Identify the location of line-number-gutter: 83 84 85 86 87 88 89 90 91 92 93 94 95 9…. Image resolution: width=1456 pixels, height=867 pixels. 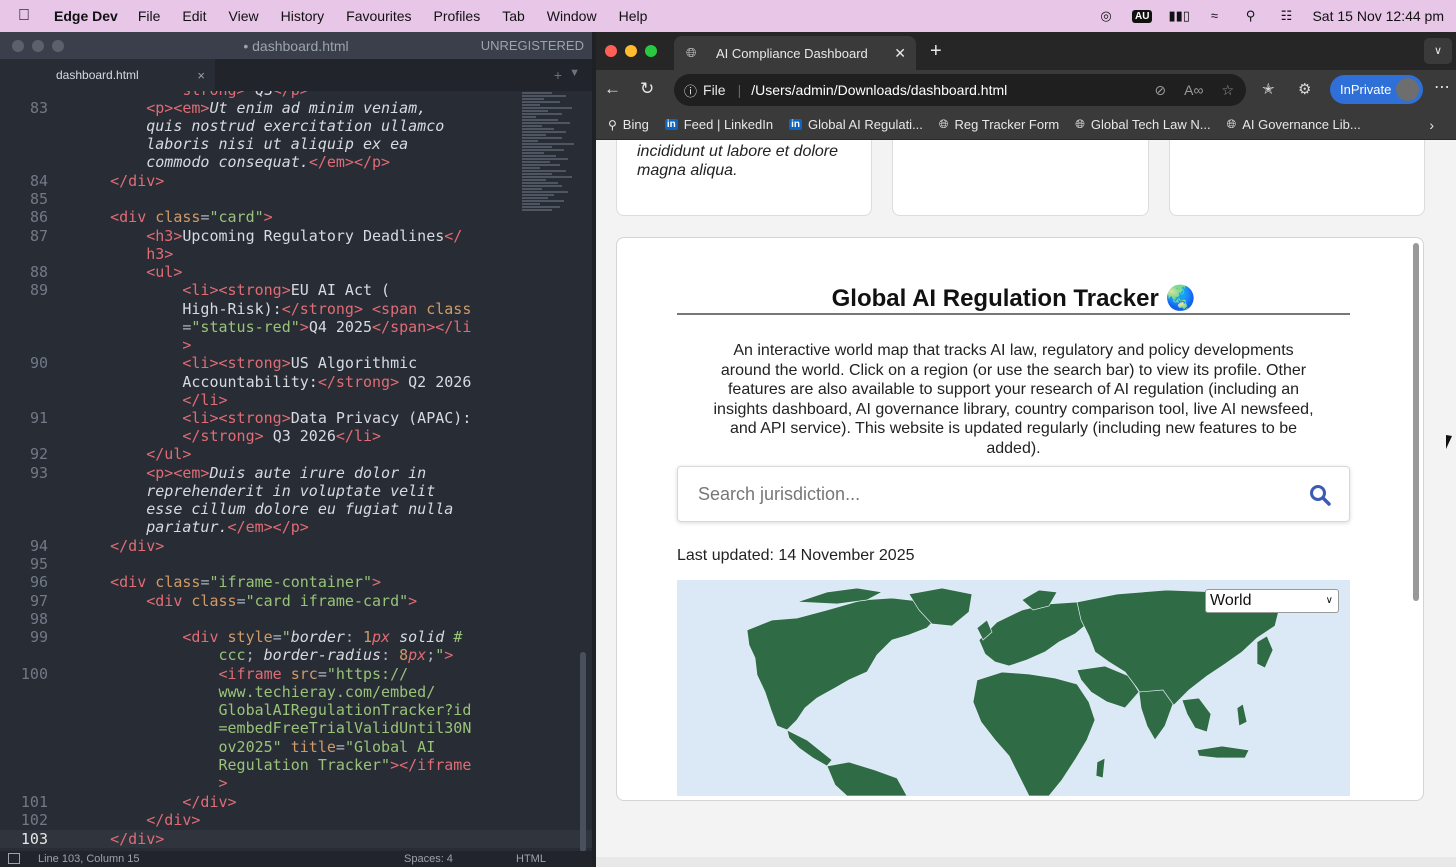
(35, 471).